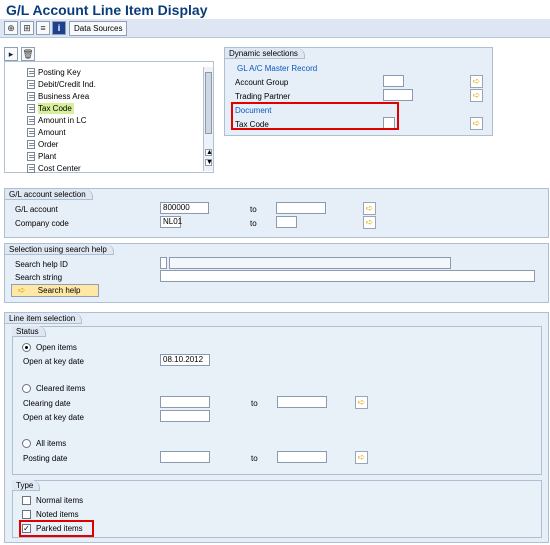 The image size is (550, 545). What do you see at coordinates (286, 222) in the screenshot?
I see `company-code-to-field` at bounding box center [286, 222].